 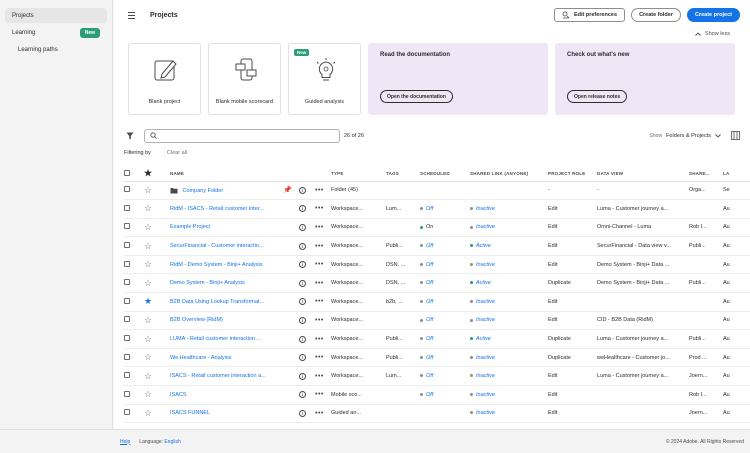 What do you see at coordinates (445, 228) in the screenshot?
I see `scheduled-cell: On` at bounding box center [445, 228].